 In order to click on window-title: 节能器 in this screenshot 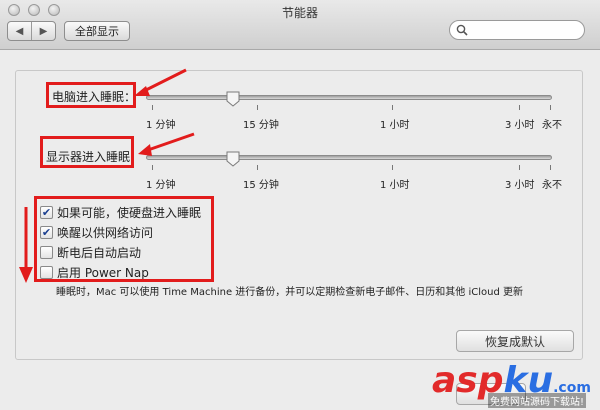, I will do `click(299, 13)`.